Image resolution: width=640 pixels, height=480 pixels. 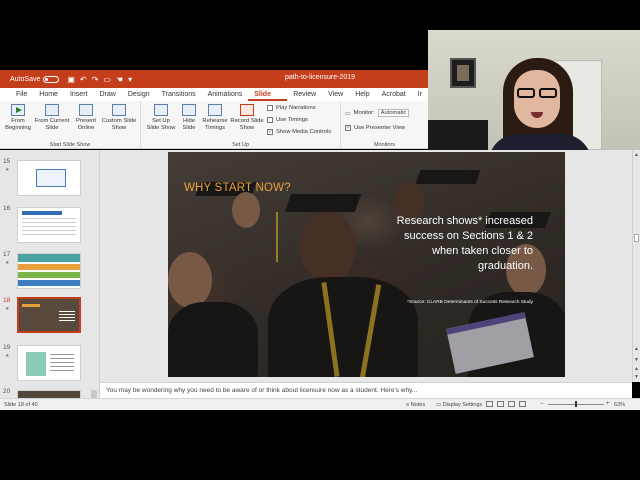 I want to click on picture-frame, so click(x=463, y=73).